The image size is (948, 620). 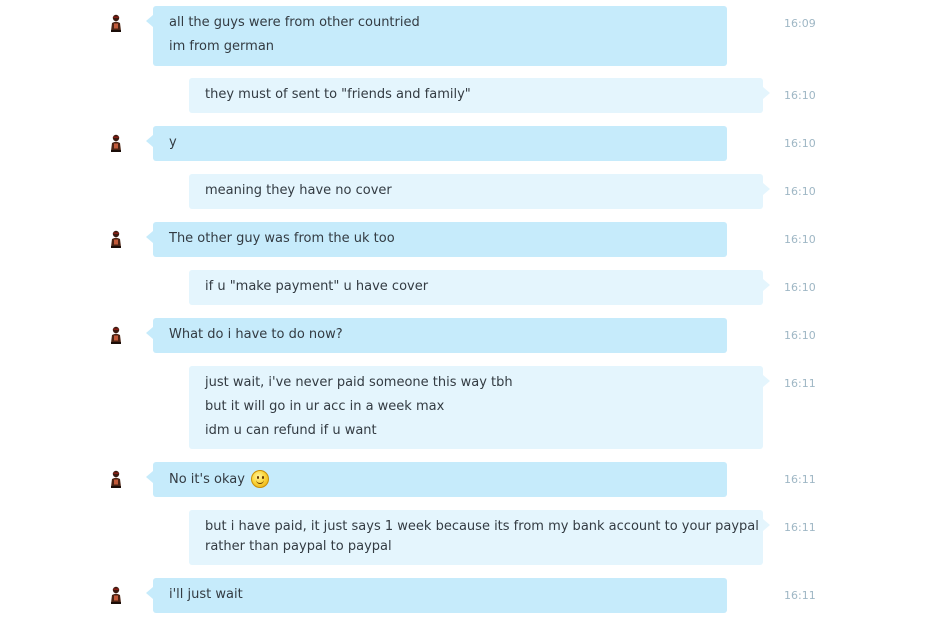 I want to click on message-text: y, so click(x=173, y=142).